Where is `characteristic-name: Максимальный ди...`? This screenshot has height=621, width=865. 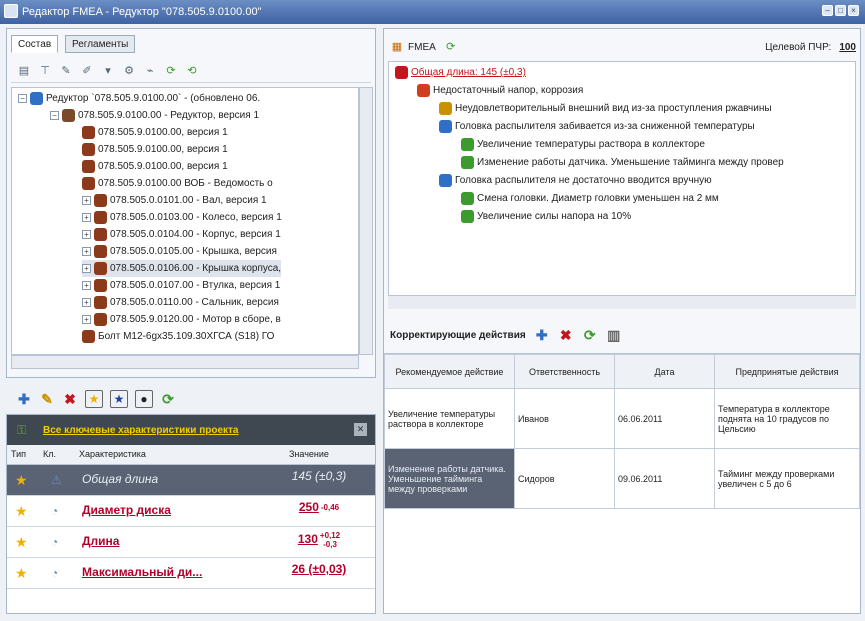
characteristic-name: Максимальный ди... is located at coordinates (142, 572).